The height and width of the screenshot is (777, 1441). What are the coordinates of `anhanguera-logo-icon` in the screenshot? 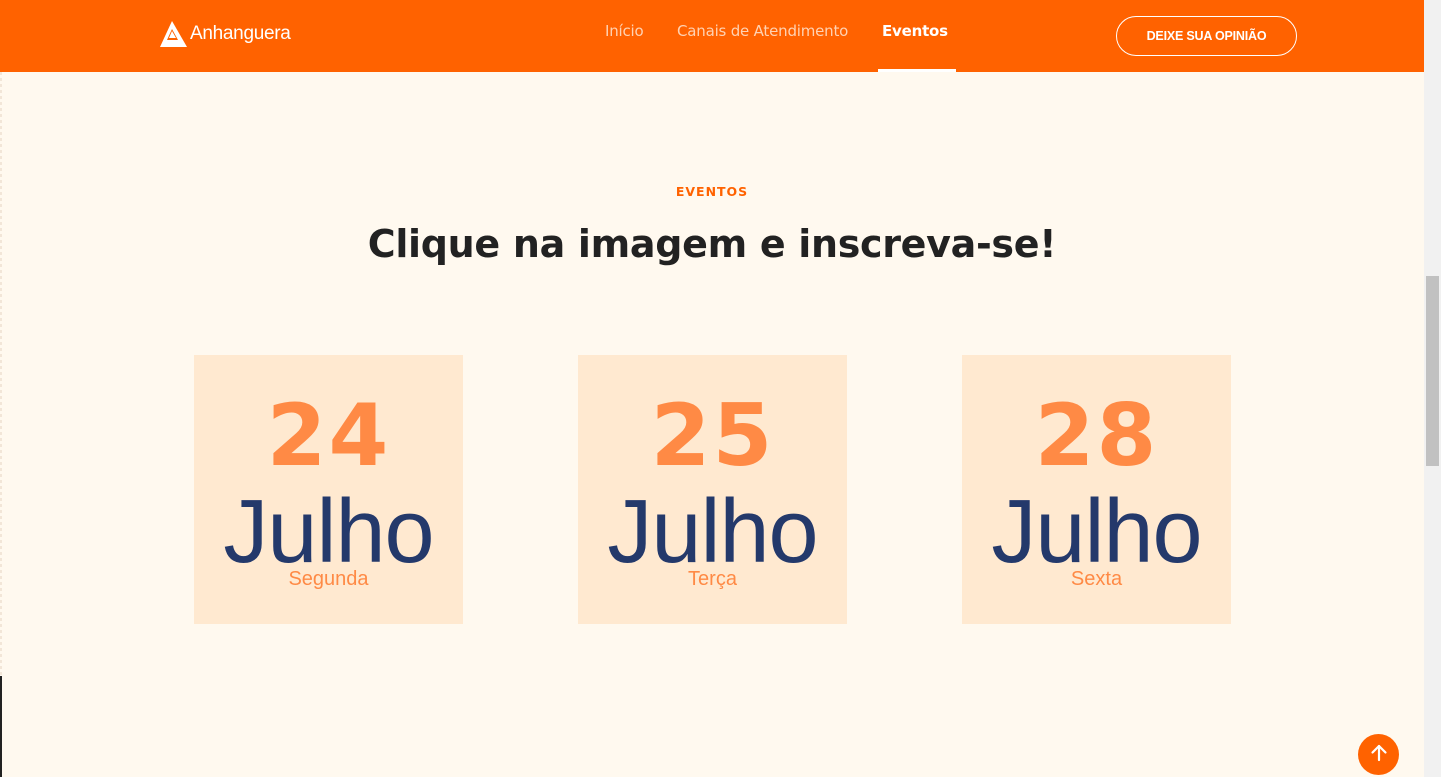 It's located at (174, 34).